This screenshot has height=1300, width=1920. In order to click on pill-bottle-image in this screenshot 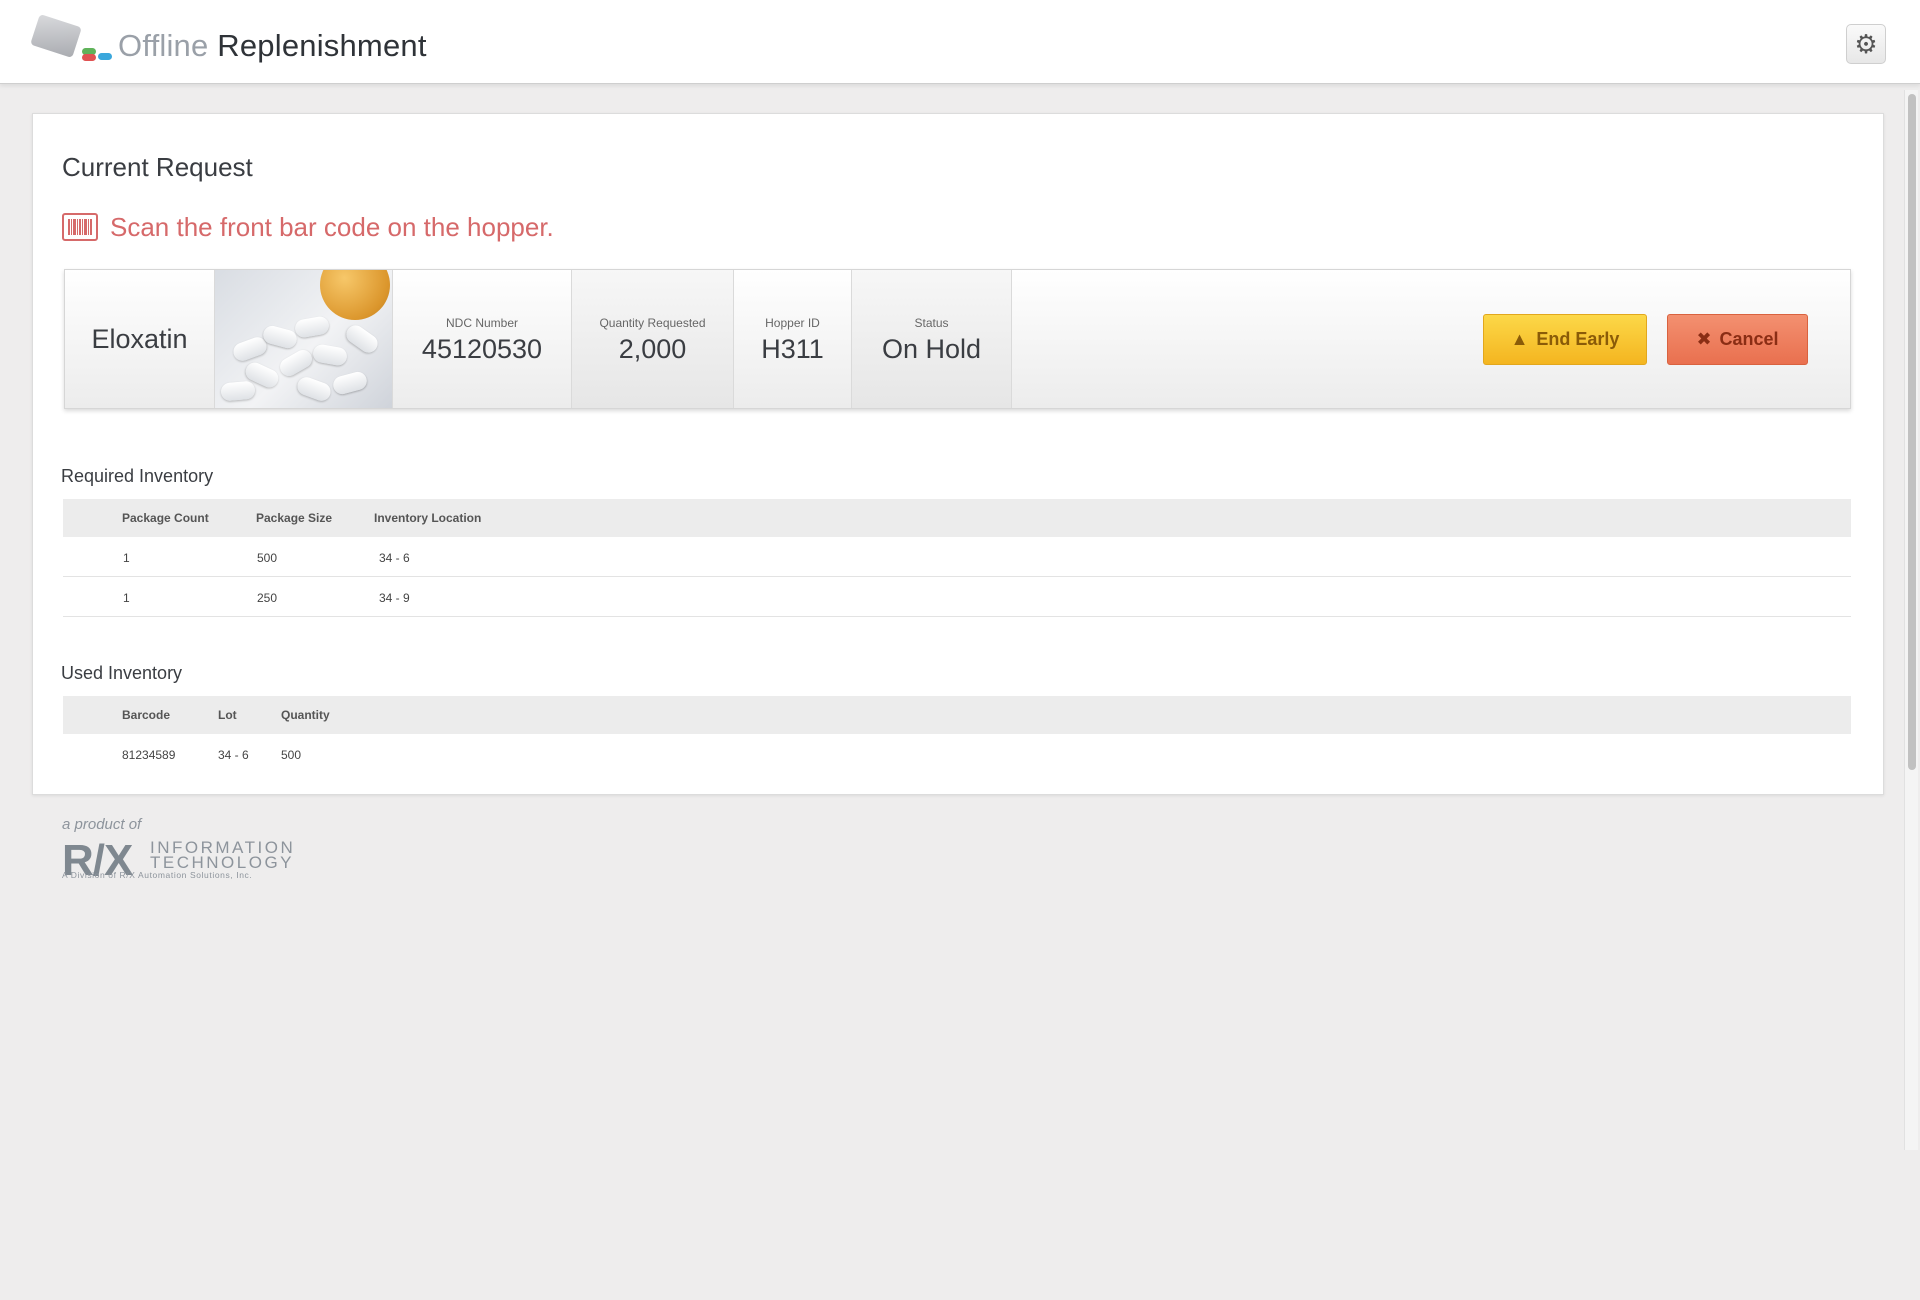, I will do `click(355, 295)`.